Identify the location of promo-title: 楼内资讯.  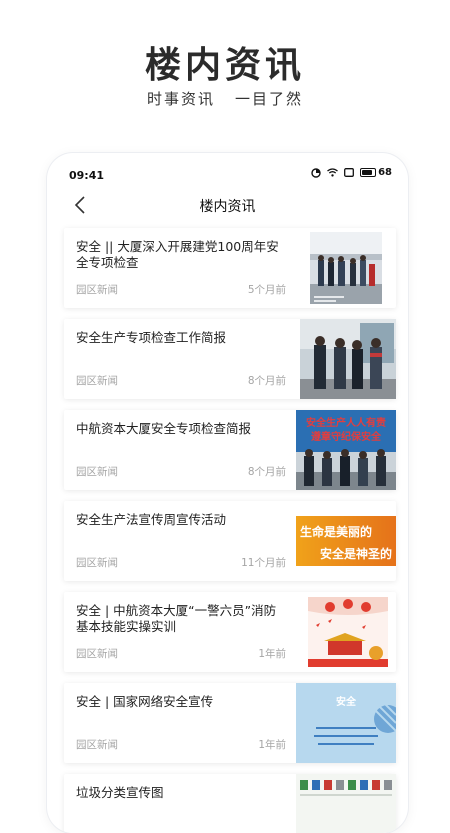
(224, 65).